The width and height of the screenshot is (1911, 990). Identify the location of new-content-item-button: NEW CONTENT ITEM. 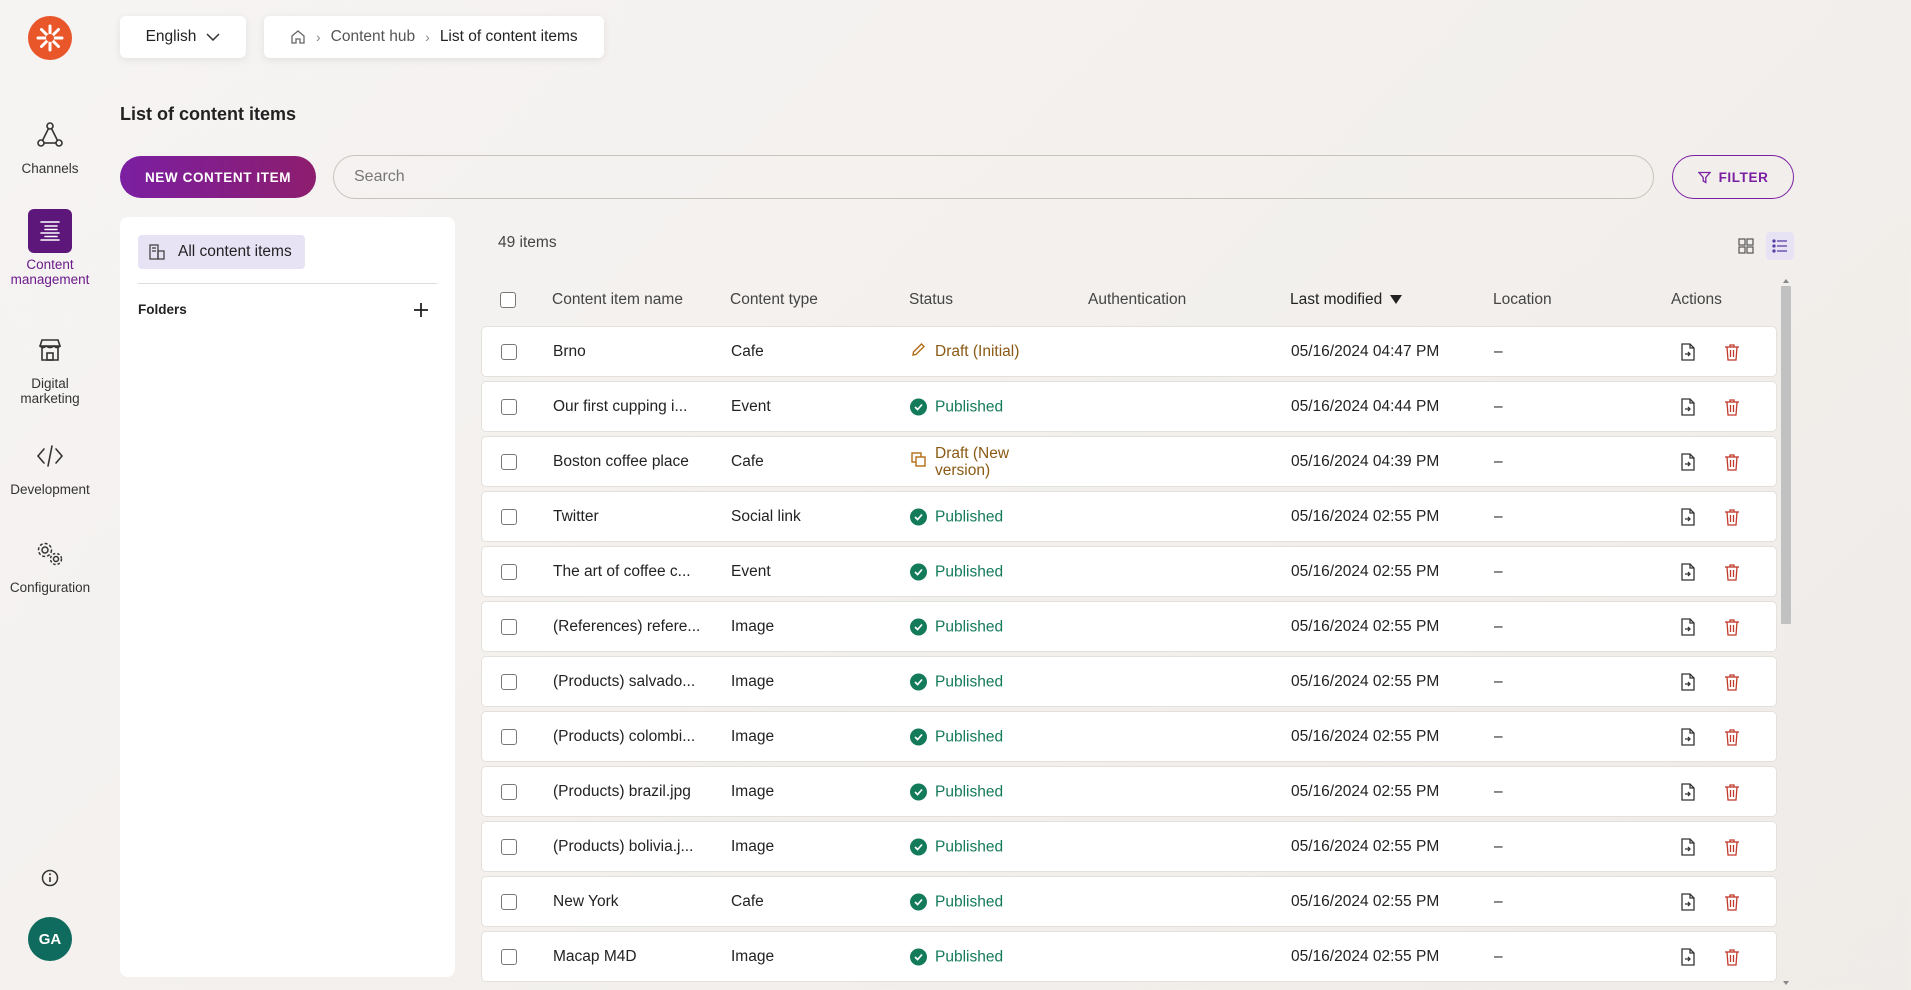
(218, 177).